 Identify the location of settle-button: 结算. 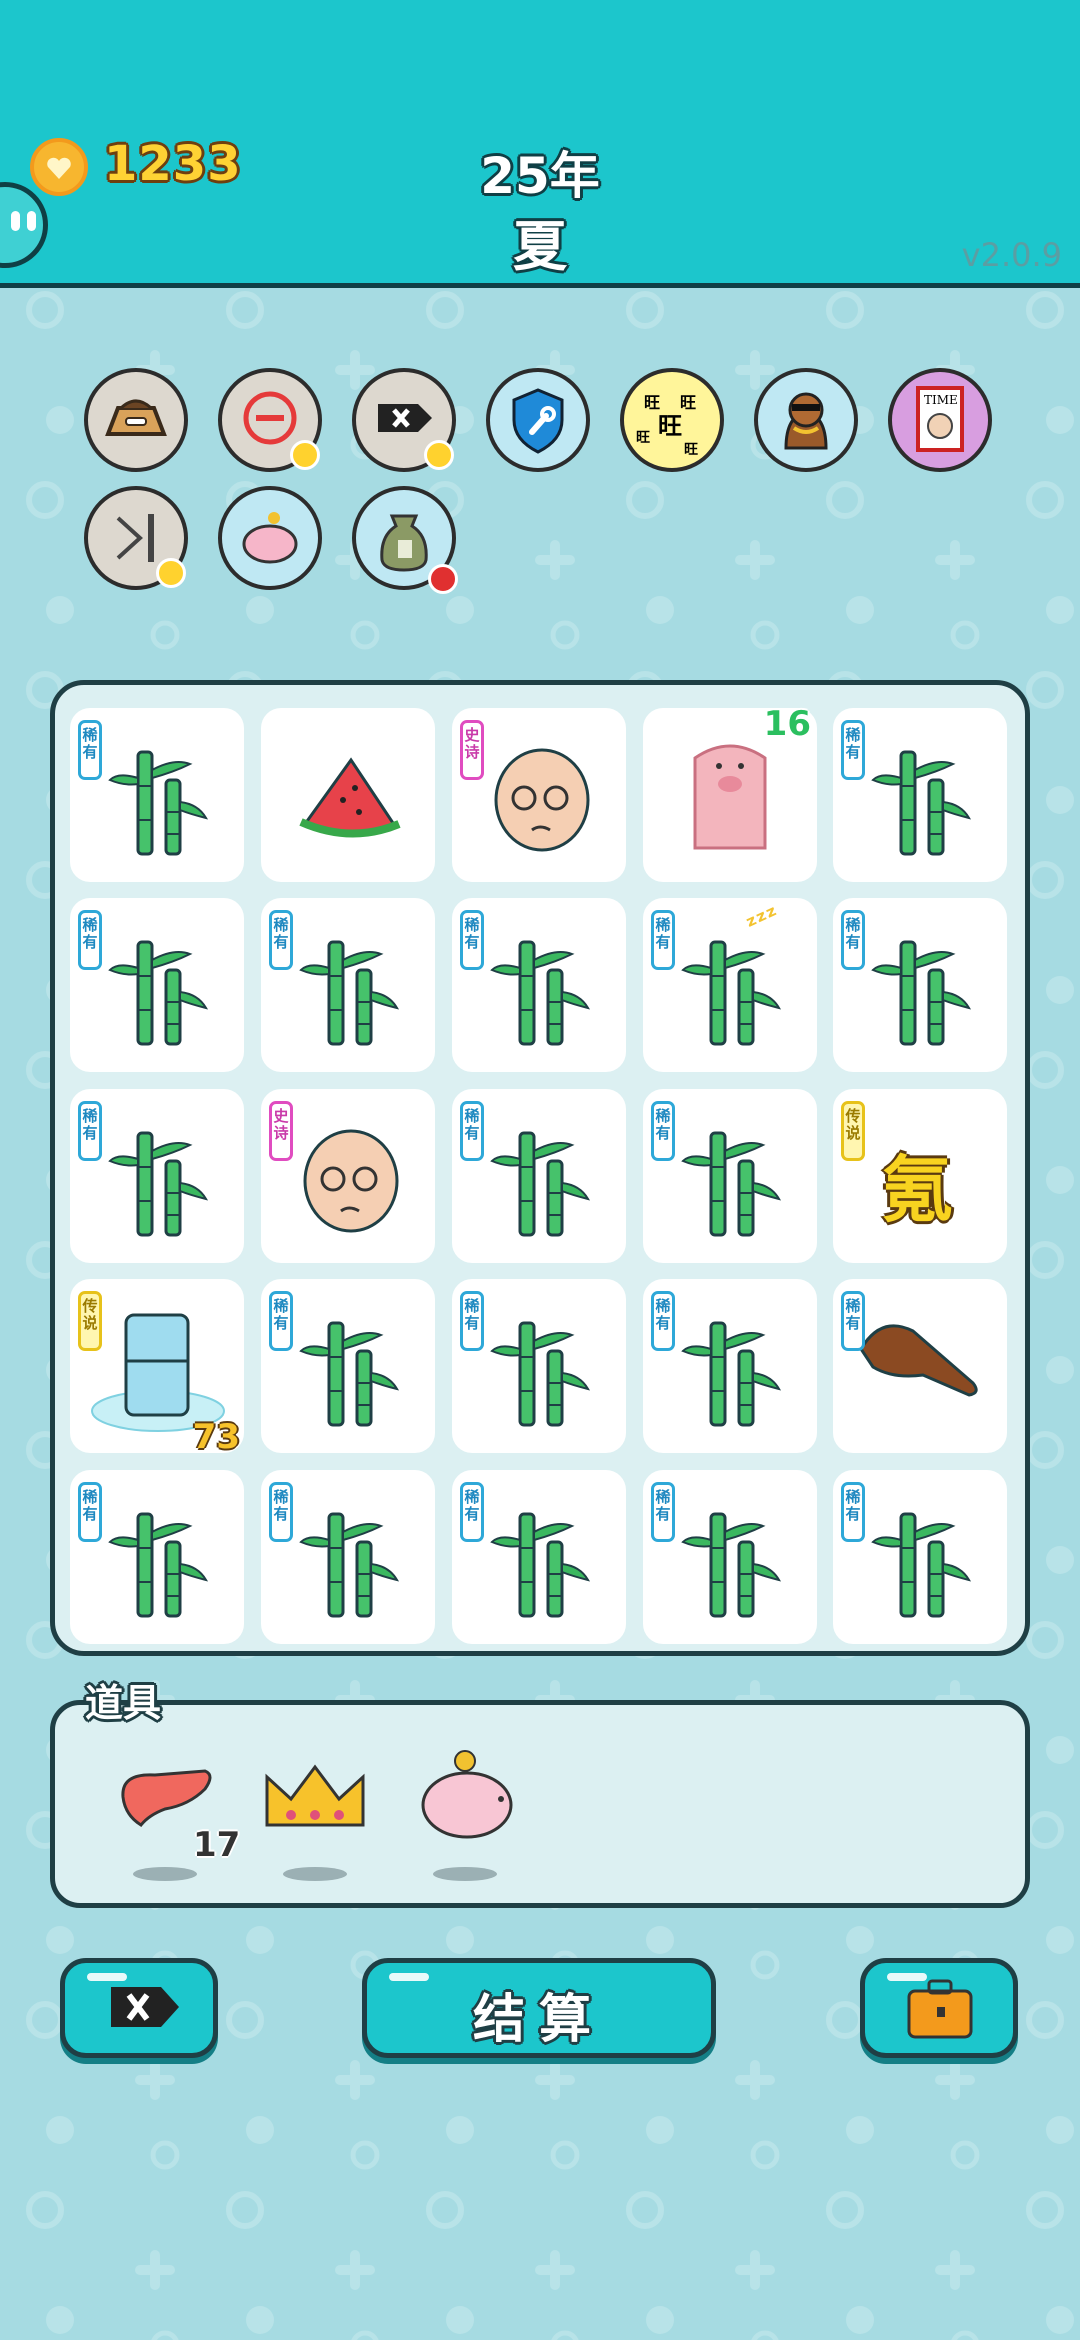
(539, 2008).